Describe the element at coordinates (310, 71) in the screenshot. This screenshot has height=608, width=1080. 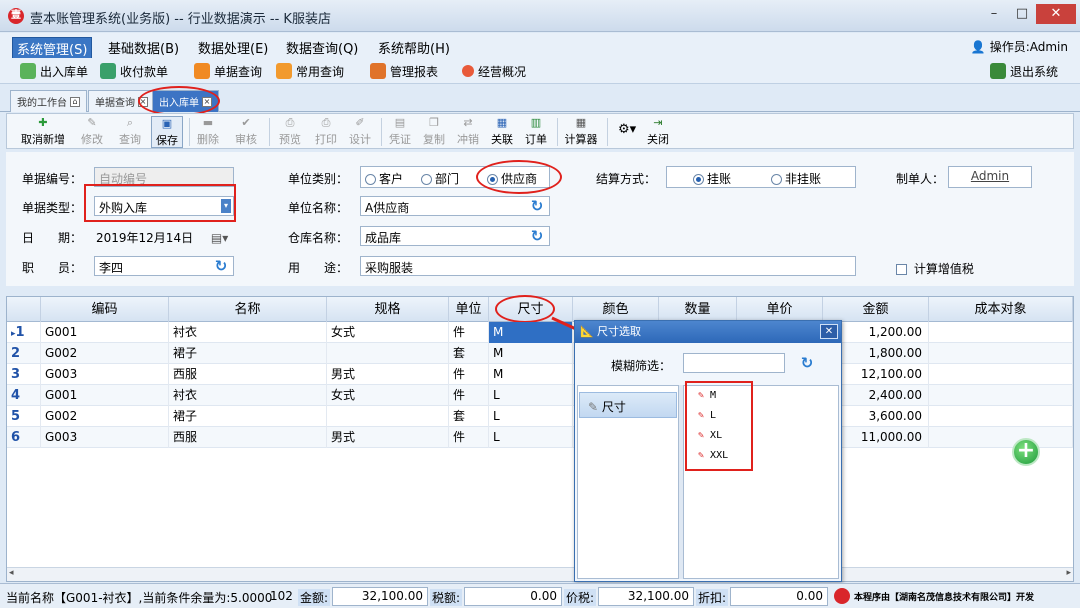
I see `quick-common-query-button: 常用查询` at that location.